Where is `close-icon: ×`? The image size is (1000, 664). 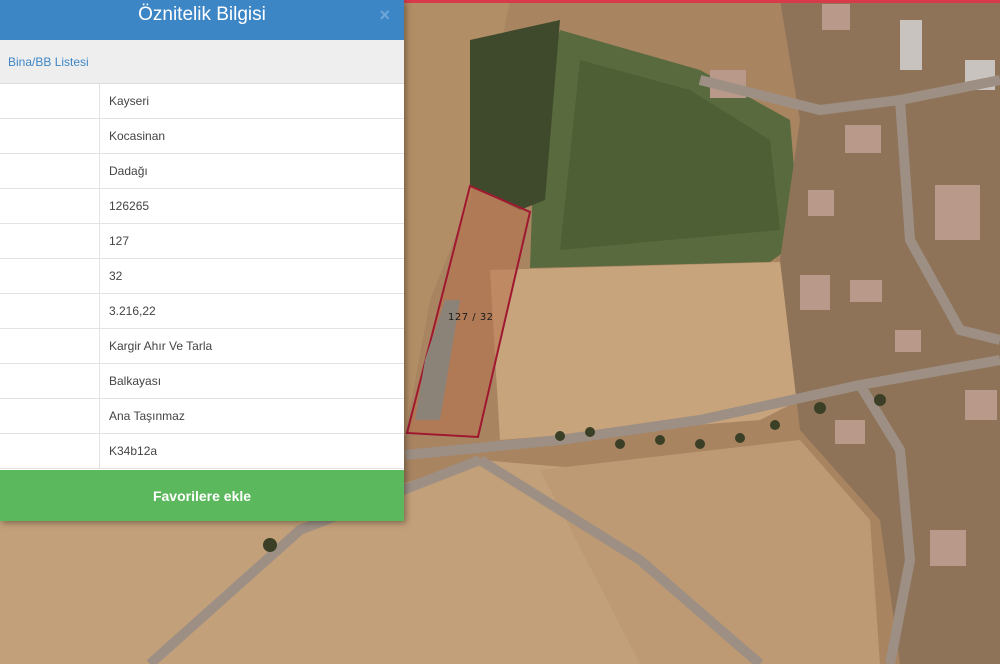 close-icon: × is located at coordinates (384, 15).